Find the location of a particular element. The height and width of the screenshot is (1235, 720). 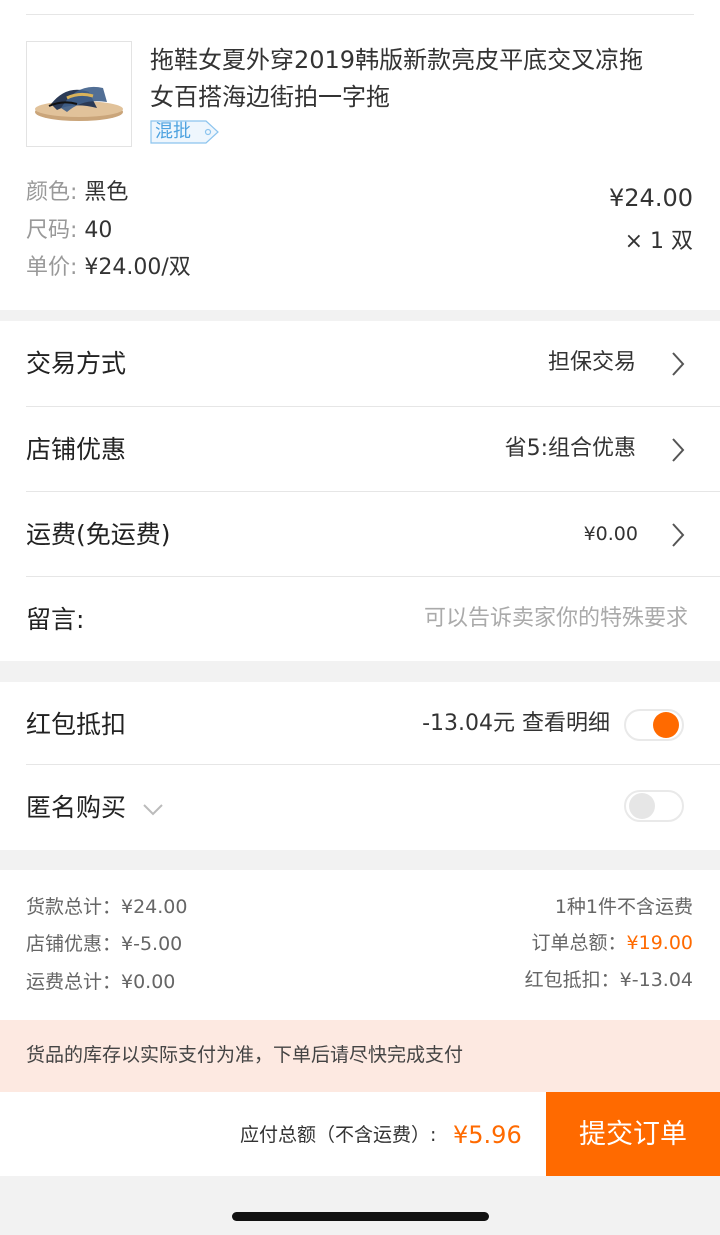

redpacket-label: 红包抵扣 is located at coordinates (76, 724).